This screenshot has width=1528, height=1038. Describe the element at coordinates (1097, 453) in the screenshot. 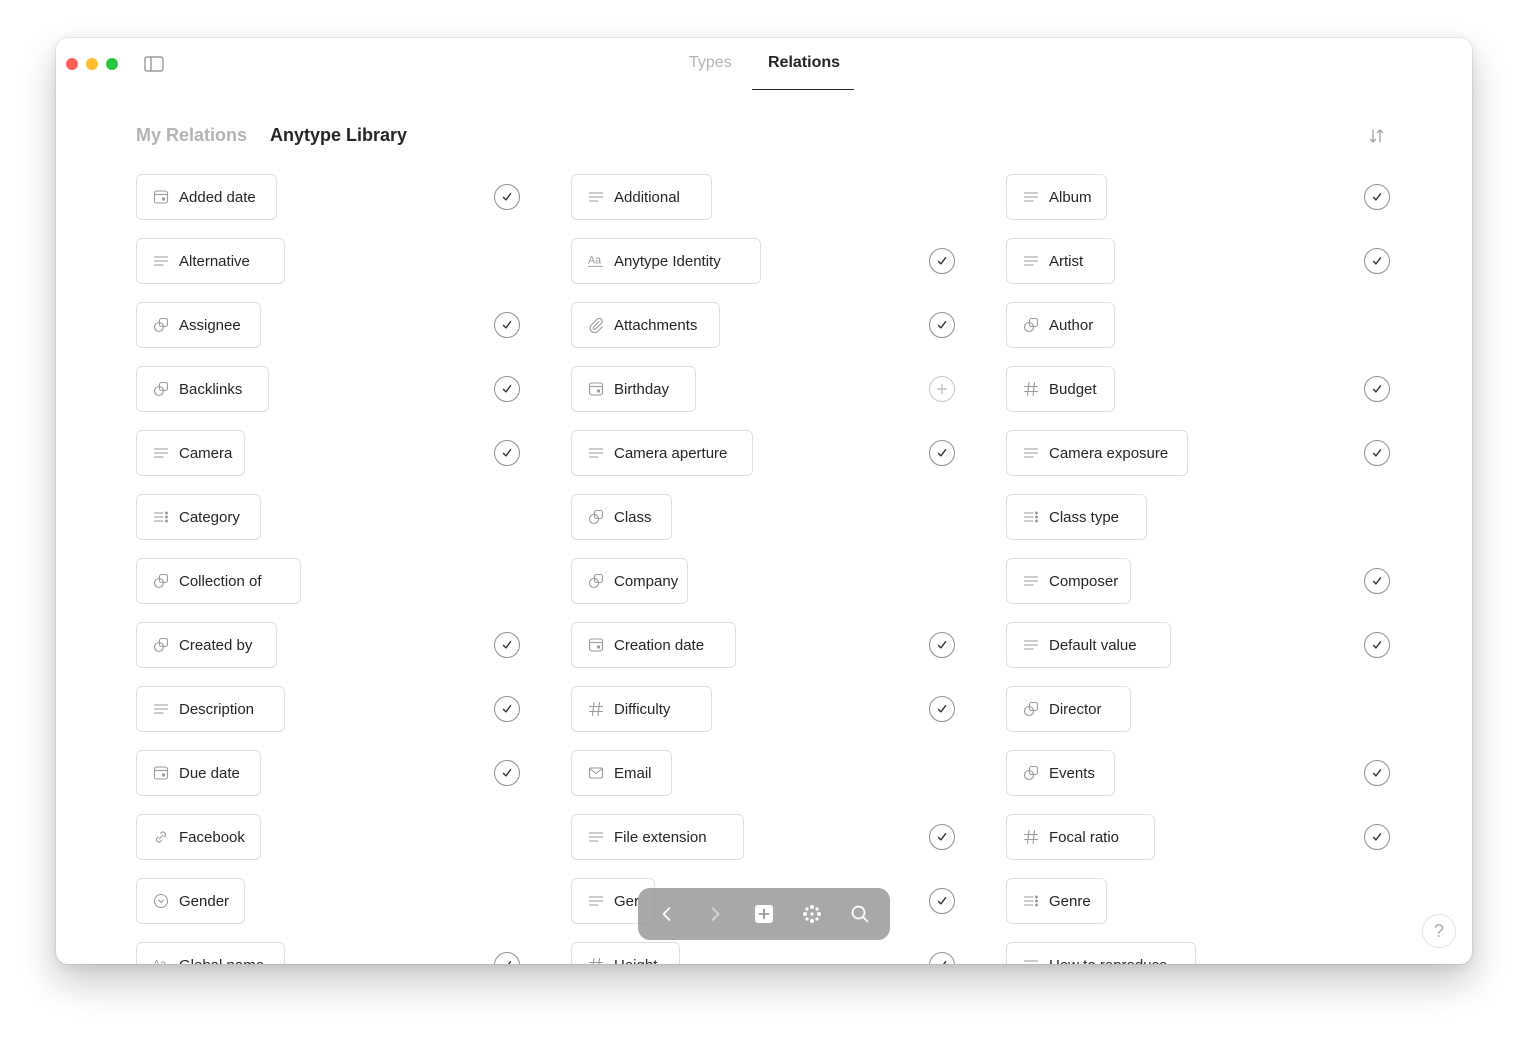

I see `relation-chip: Camera exposure` at that location.